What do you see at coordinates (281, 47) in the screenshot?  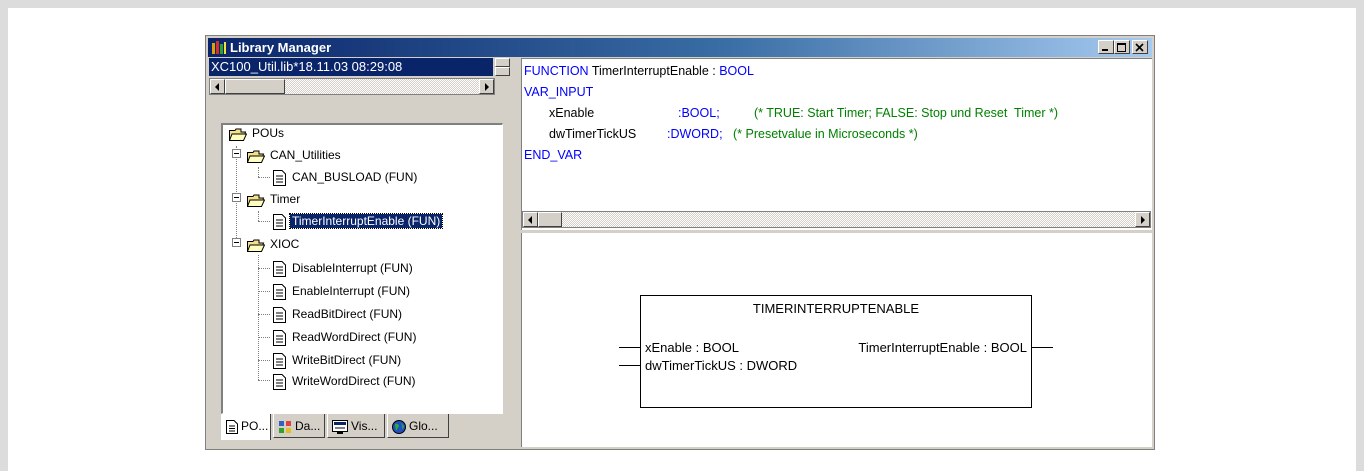 I see `window-title: Library Manager` at bounding box center [281, 47].